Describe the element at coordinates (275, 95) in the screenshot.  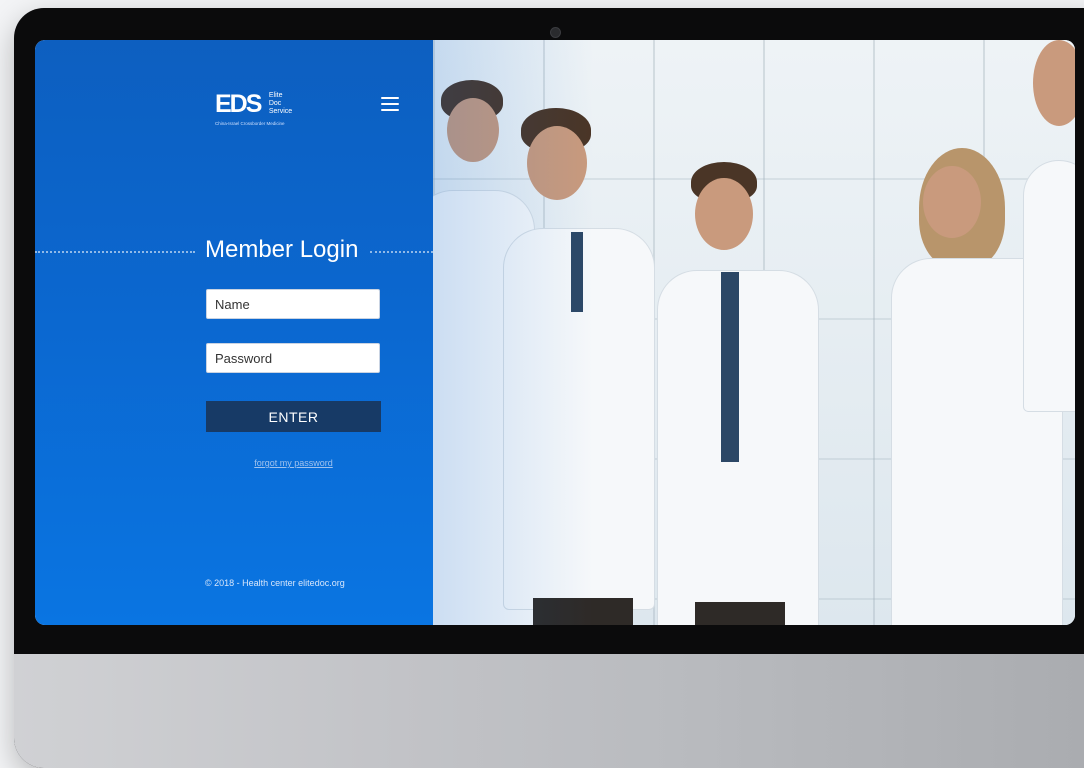
I see `logo-word-1: Elite` at that location.